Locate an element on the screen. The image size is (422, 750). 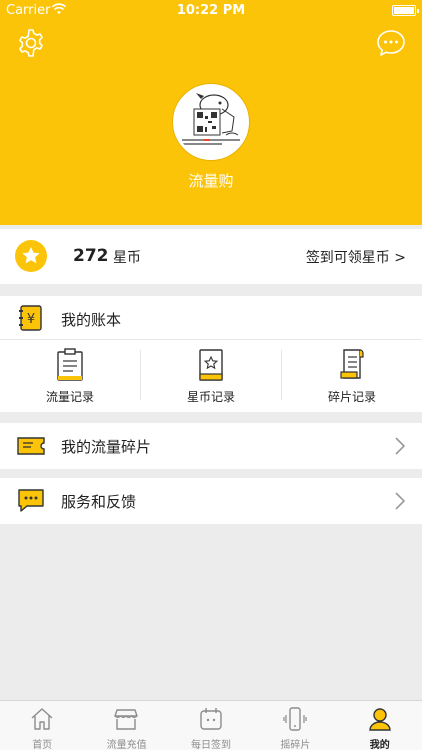
tab-label: 每日签到 is located at coordinates (210, 745).